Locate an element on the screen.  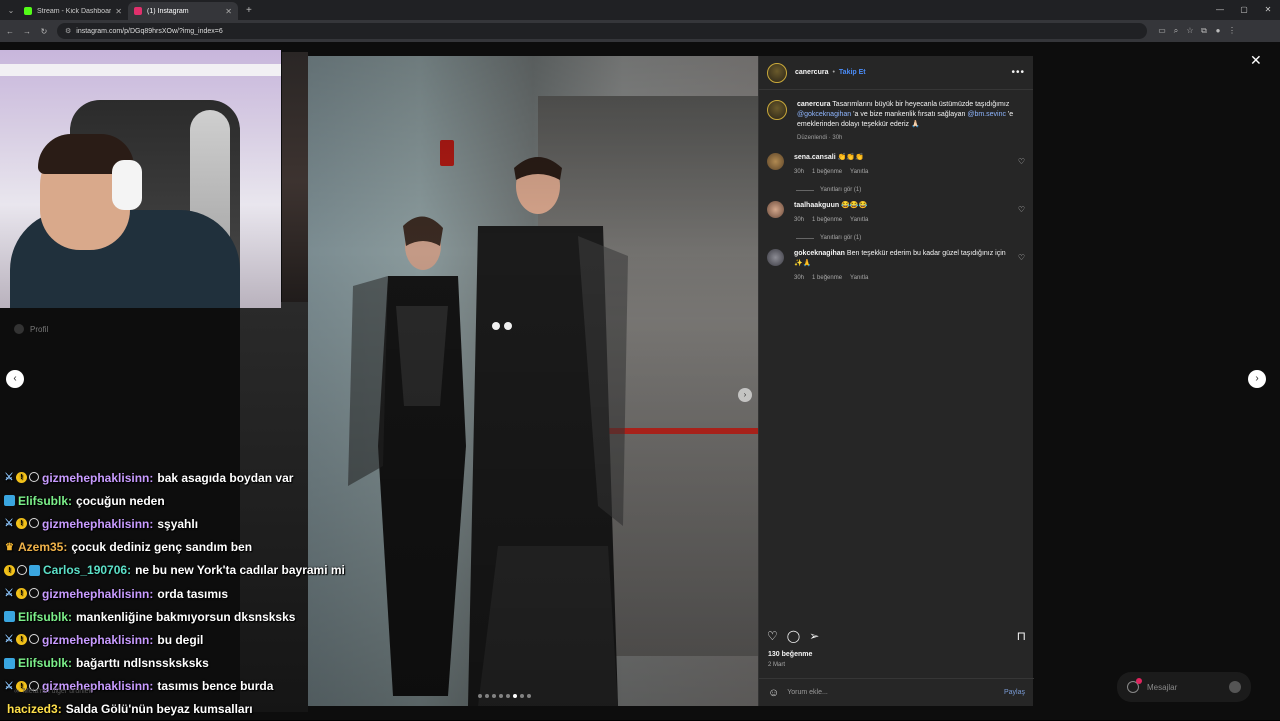
author-username: canercura is located at coordinates (811, 72).